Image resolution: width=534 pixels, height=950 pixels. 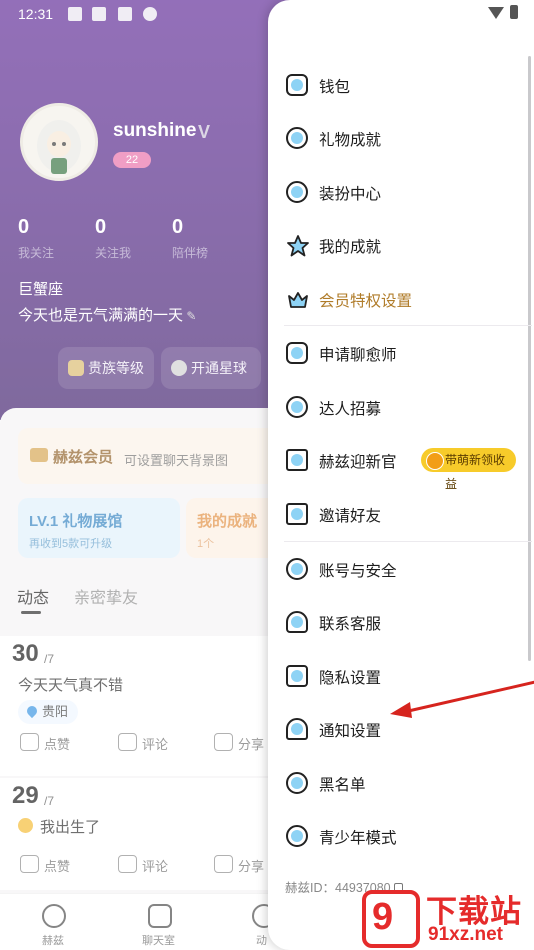 What do you see at coordinates (297, 676) in the screenshot?
I see `lock-icon` at bounding box center [297, 676].